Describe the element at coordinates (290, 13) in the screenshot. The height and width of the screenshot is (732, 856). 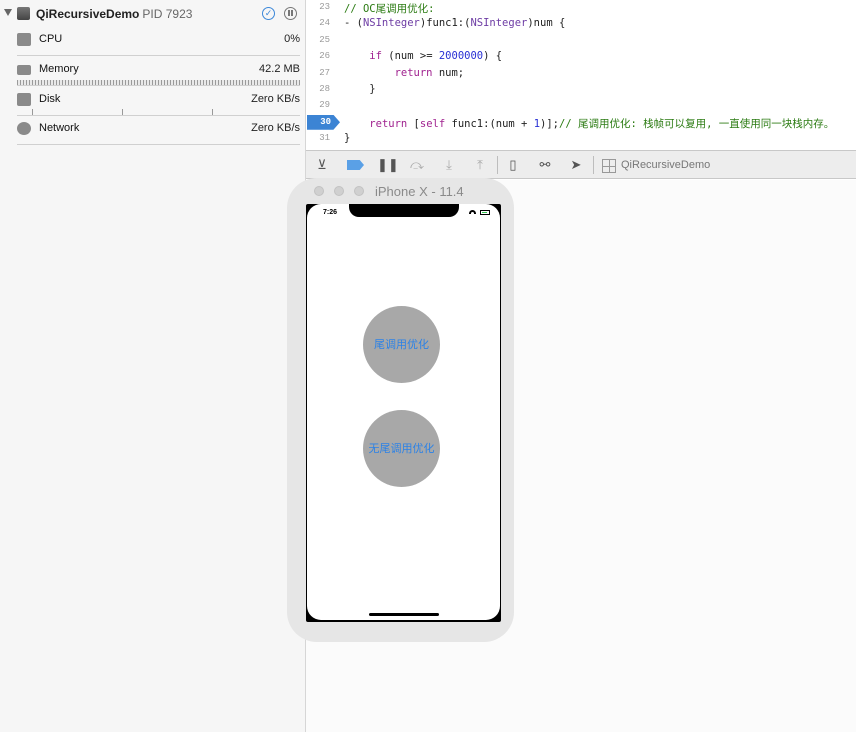
I see `pause-process-icon` at that location.